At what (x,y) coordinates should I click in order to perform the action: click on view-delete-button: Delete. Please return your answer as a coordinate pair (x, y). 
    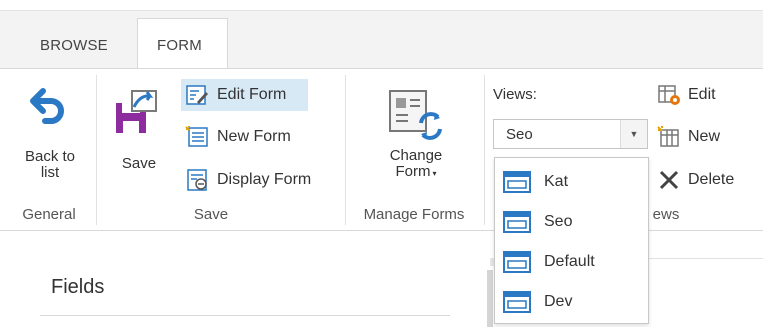
    Looking at the image, I should click on (706, 180).